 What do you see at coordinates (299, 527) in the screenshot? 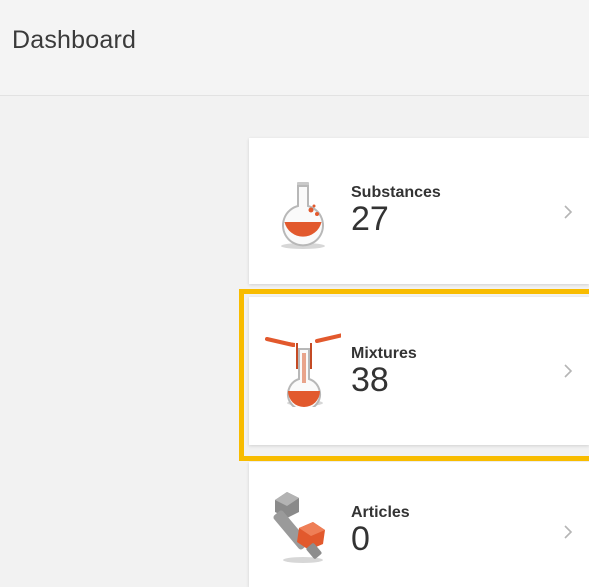
I see `bolt-nut-icon` at bounding box center [299, 527].